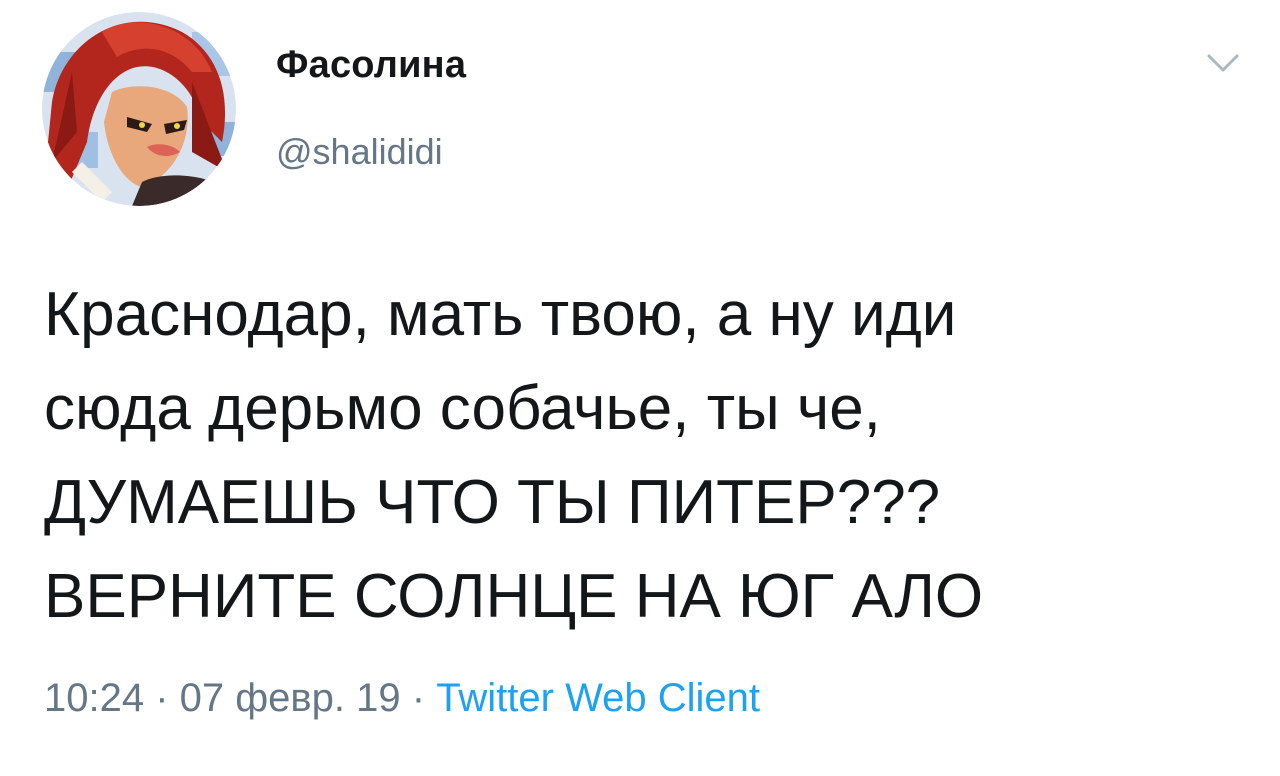 This screenshot has width=1280, height=776. What do you see at coordinates (359, 152) in the screenshot?
I see `user-handle: @shalididi` at bounding box center [359, 152].